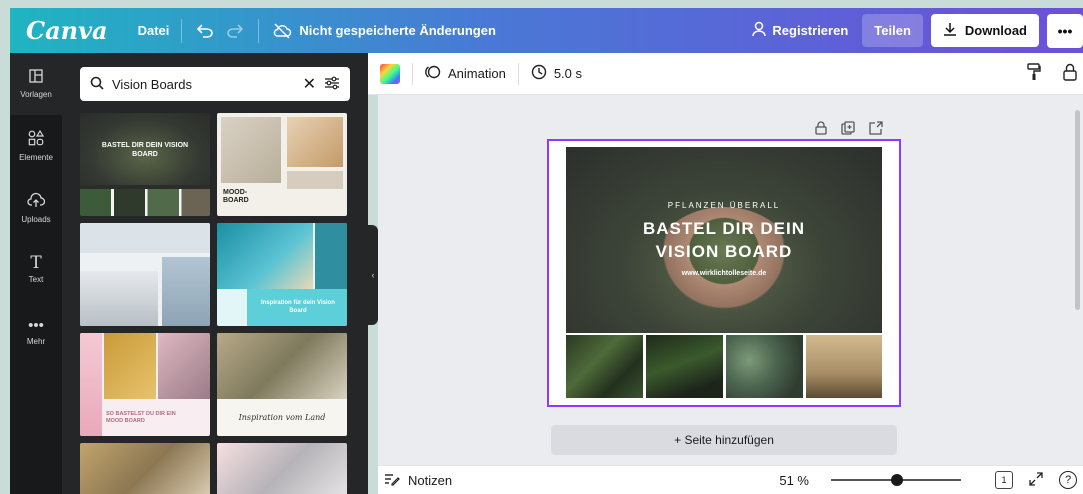 The height and width of the screenshot is (494, 1083). Describe the element at coordinates (36, 94) in the screenshot. I see `rail-label-templates: Vorlagen` at that location.